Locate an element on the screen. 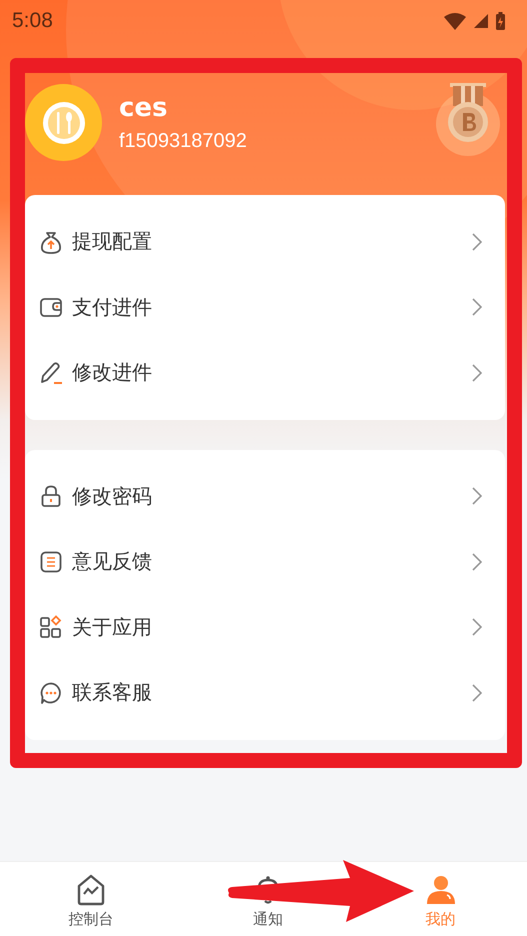 The image size is (527, 936). menu-item: 意见反馈 is located at coordinates (265, 561).